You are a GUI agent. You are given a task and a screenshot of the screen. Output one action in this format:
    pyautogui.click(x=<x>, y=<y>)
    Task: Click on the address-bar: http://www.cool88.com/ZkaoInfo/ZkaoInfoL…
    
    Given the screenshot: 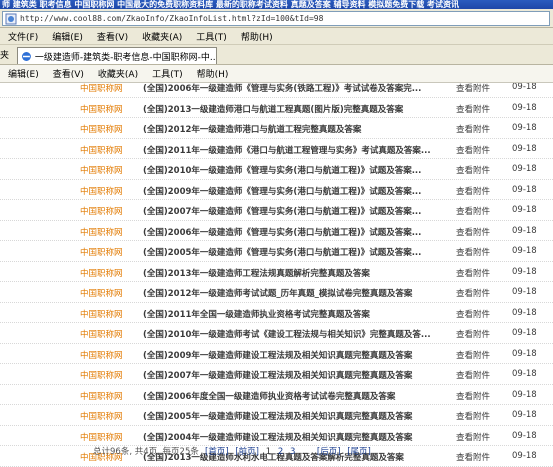 What is the action you would take?
    pyautogui.click(x=276, y=18)
    